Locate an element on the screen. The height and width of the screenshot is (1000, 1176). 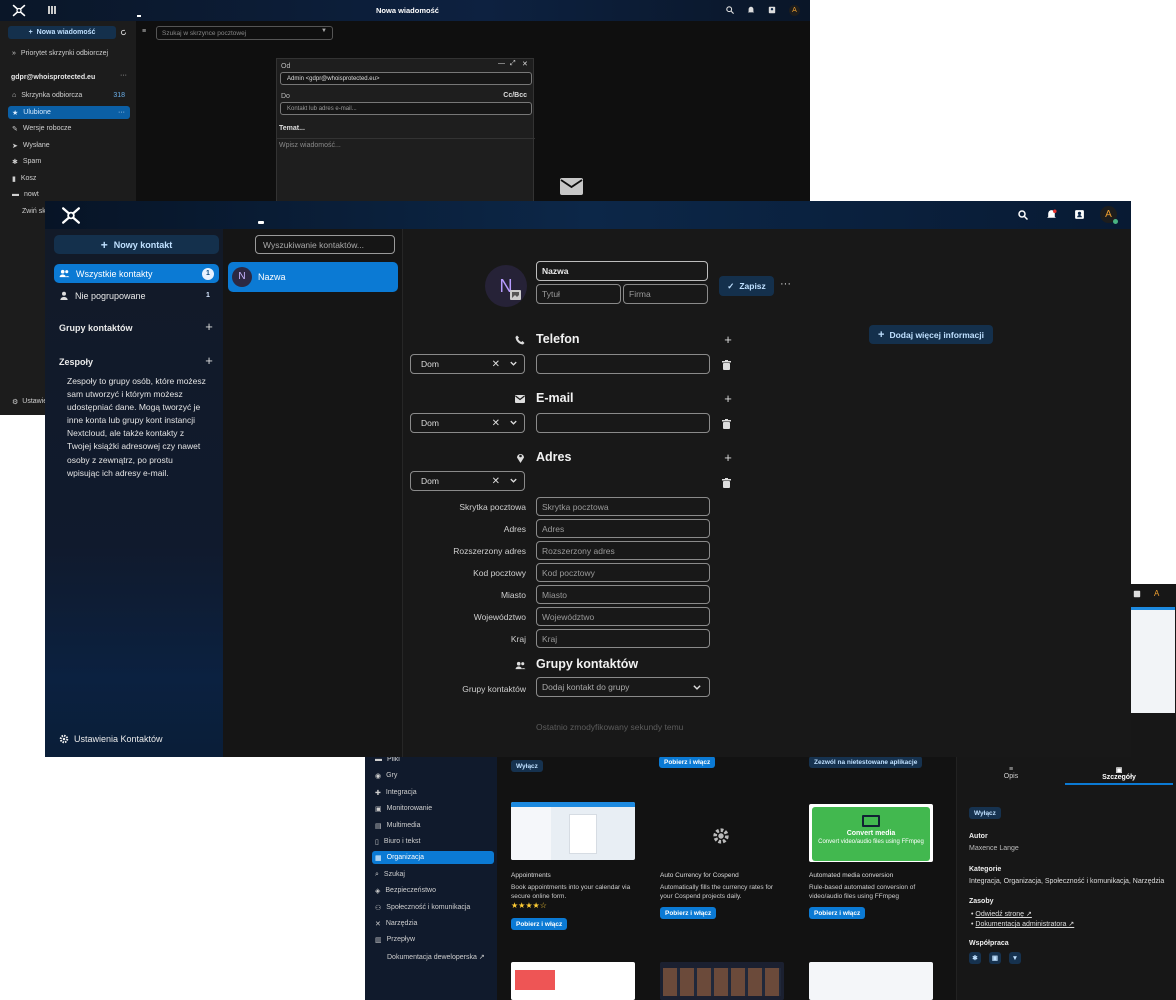
extended-address-input: Rozszerzony adres is located at coordinates (623, 550).